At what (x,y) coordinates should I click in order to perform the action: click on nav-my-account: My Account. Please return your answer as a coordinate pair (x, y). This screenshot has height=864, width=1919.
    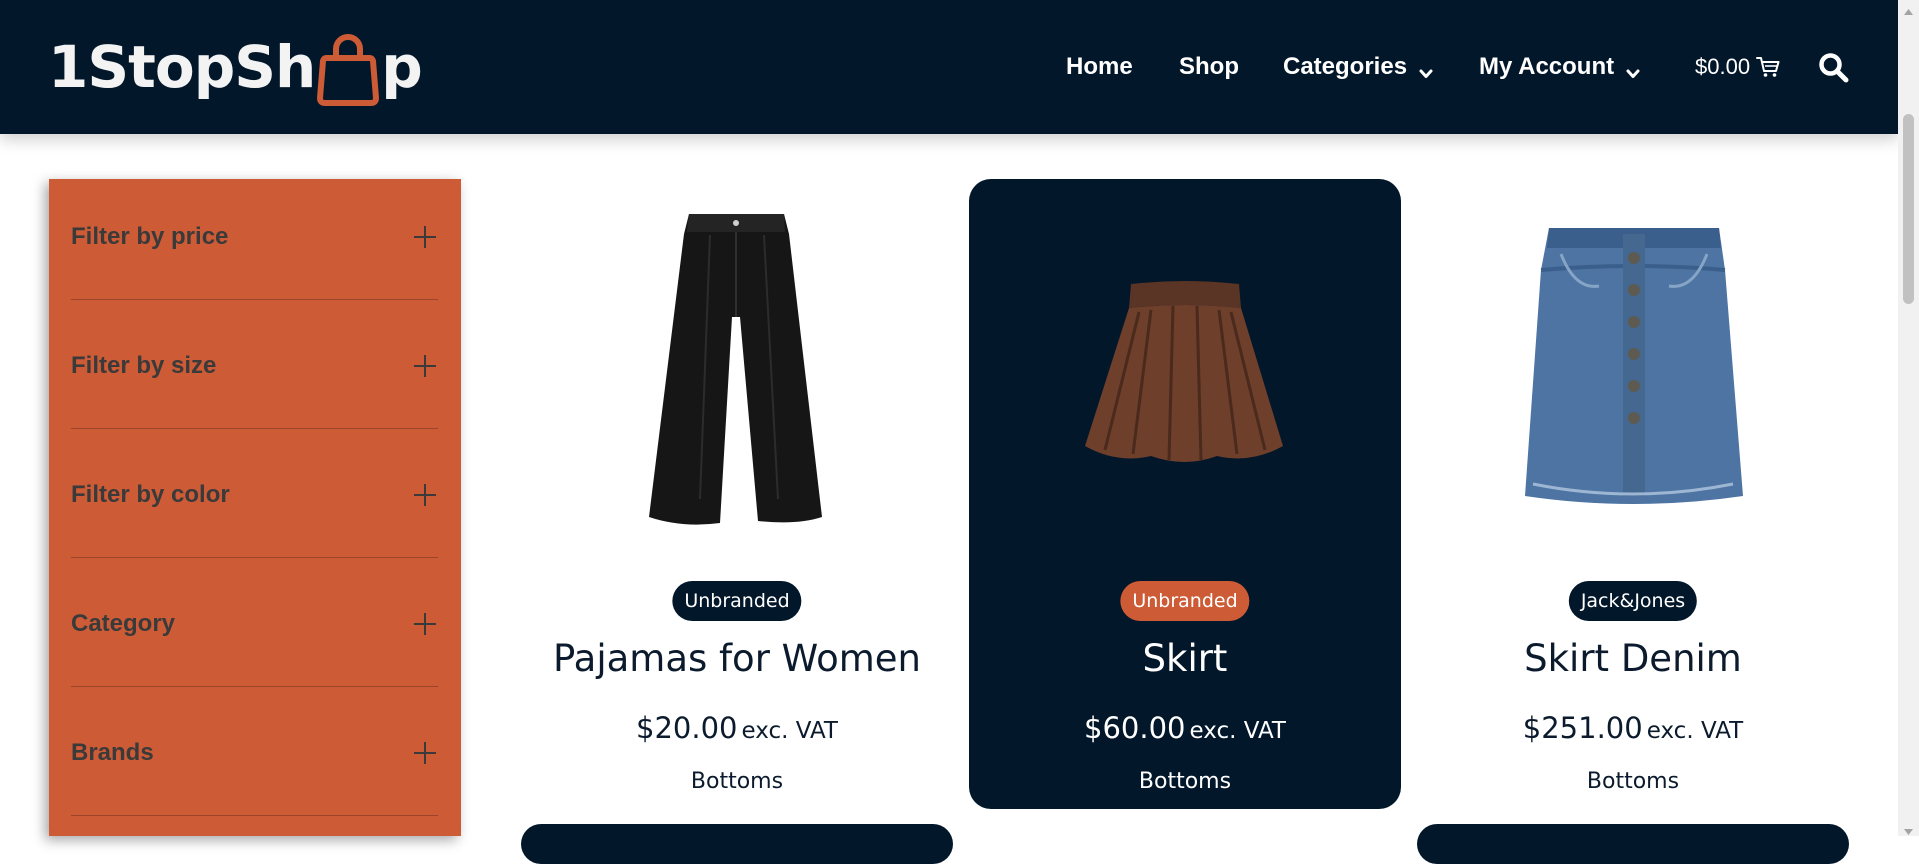
    Looking at the image, I should click on (1559, 67).